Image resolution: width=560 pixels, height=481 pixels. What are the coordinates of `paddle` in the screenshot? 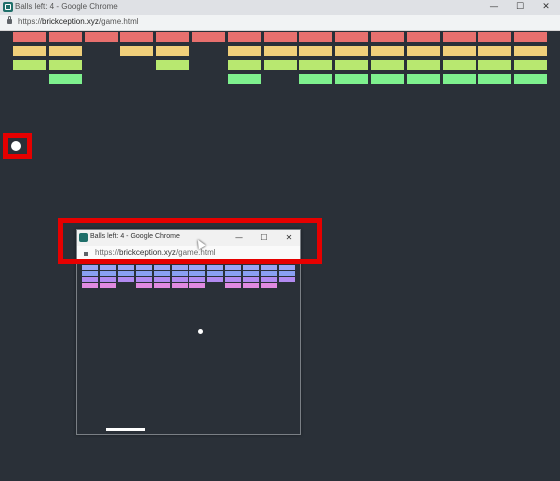 It's located at (125, 429).